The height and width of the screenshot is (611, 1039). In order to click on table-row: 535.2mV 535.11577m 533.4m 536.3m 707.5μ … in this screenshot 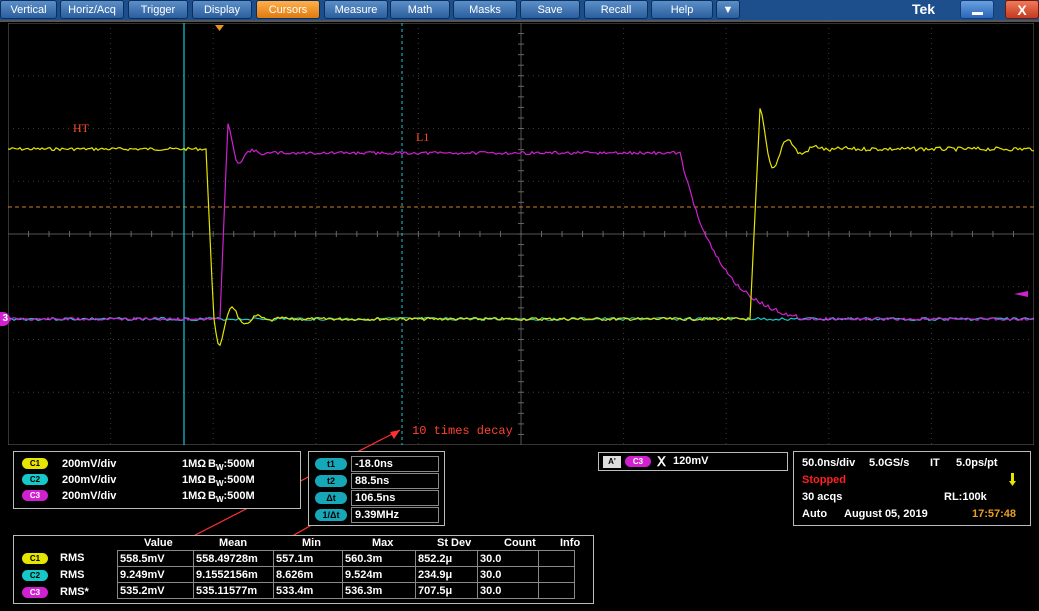, I will do `click(346, 590)`.